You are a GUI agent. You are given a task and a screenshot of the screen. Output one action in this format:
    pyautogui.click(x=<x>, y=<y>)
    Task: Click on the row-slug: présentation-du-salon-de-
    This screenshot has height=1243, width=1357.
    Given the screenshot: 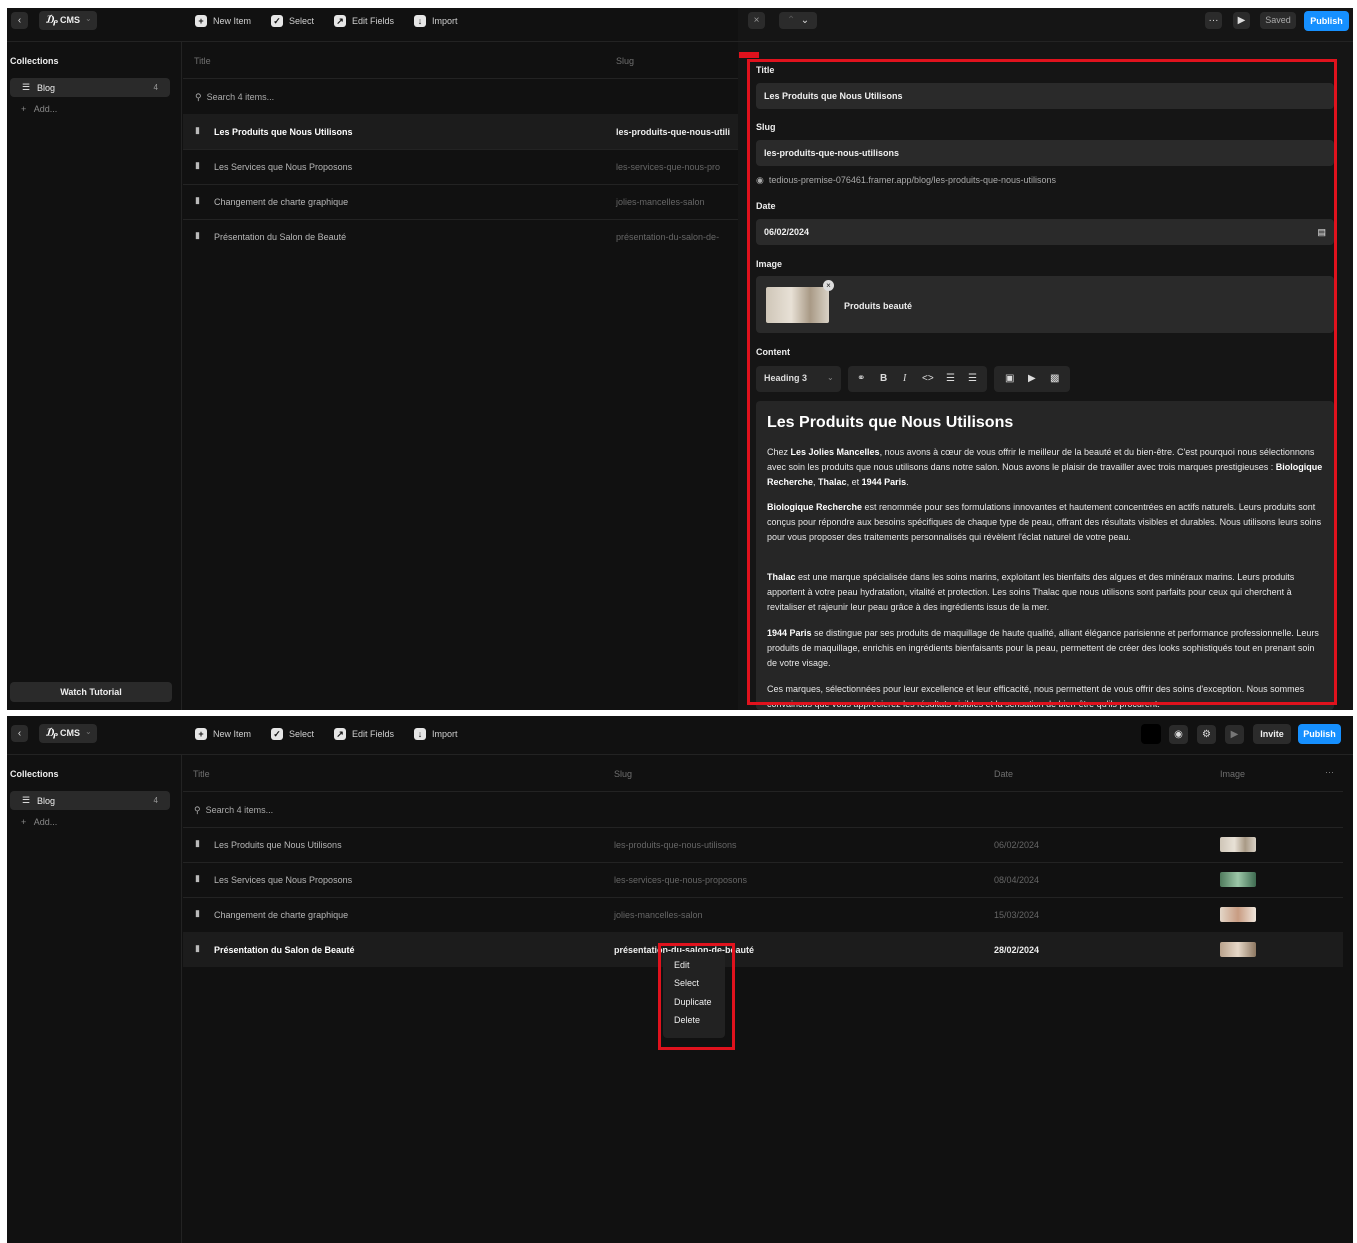 What is the action you would take?
    pyautogui.click(x=668, y=237)
    